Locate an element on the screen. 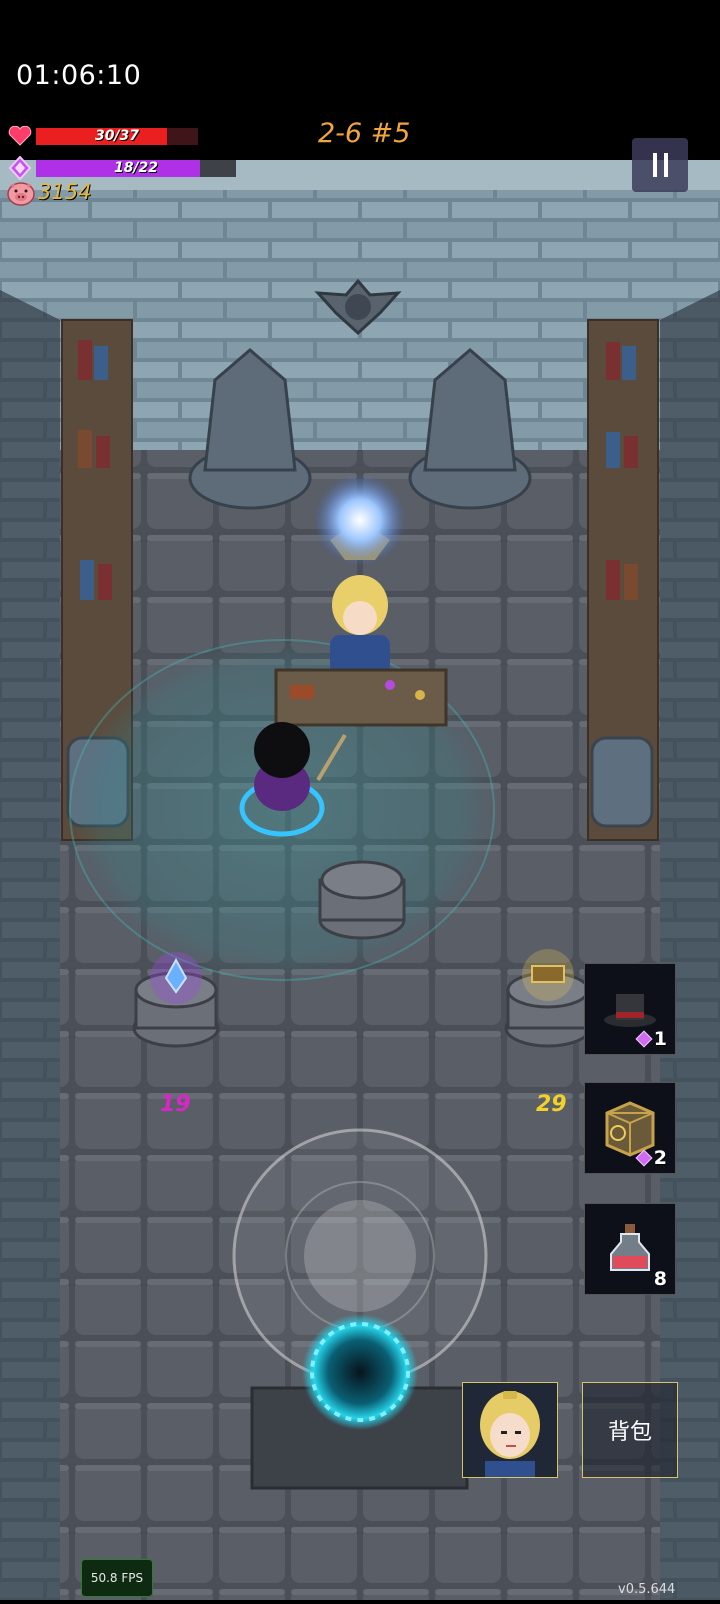  top-hat-cost: 1 is located at coordinates (651, 1039).